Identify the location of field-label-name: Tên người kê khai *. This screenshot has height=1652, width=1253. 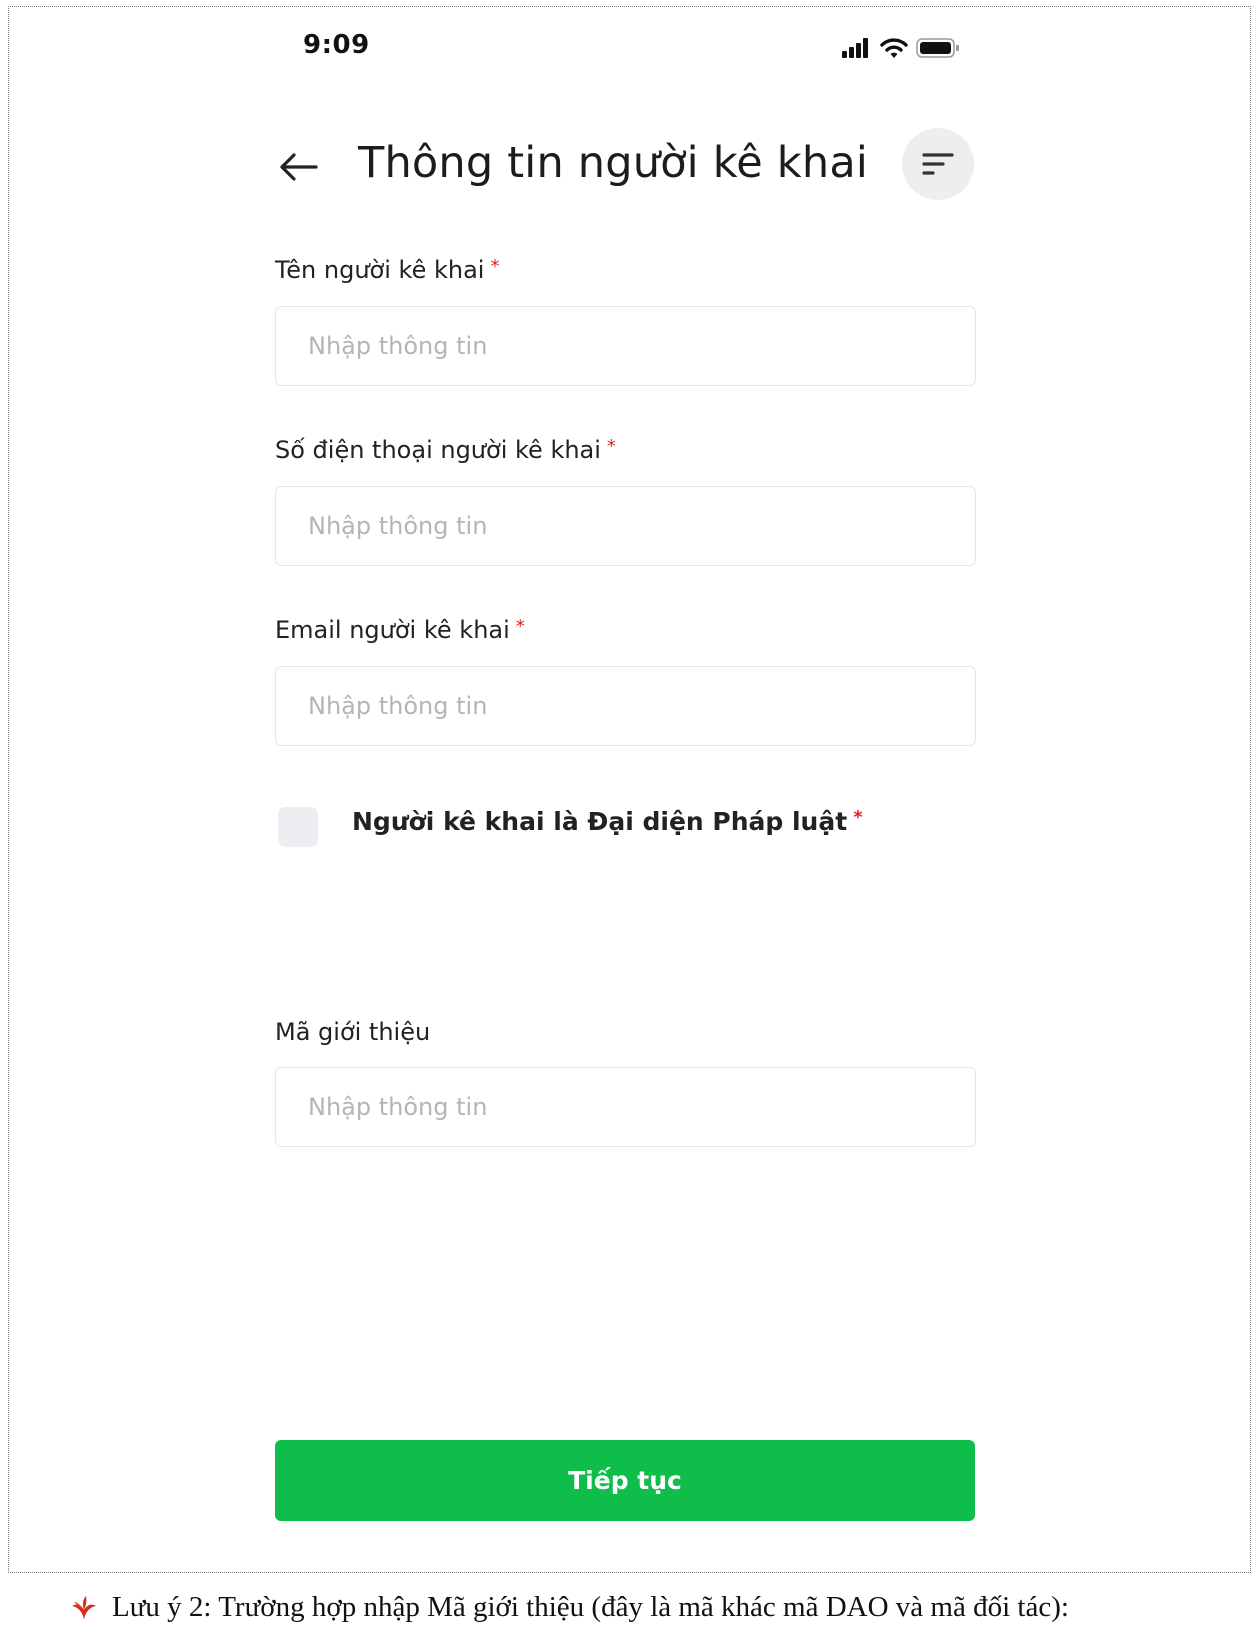
(387, 270).